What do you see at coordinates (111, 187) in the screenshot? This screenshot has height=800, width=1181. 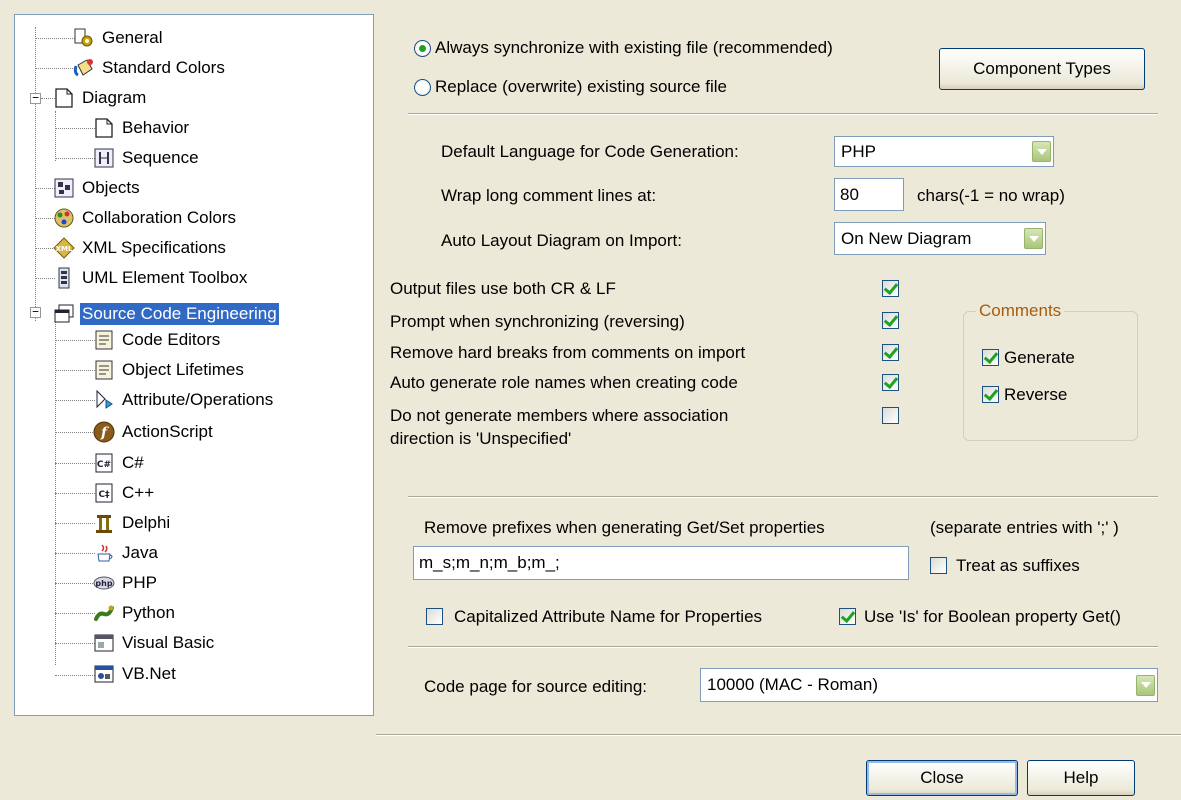 I see `tree-item-label: Objects` at bounding box center [111, 187].